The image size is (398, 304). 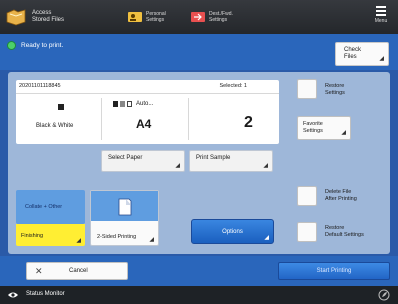 I want to click on print-sample-label: Print Sample, so click(x=213, y=158).